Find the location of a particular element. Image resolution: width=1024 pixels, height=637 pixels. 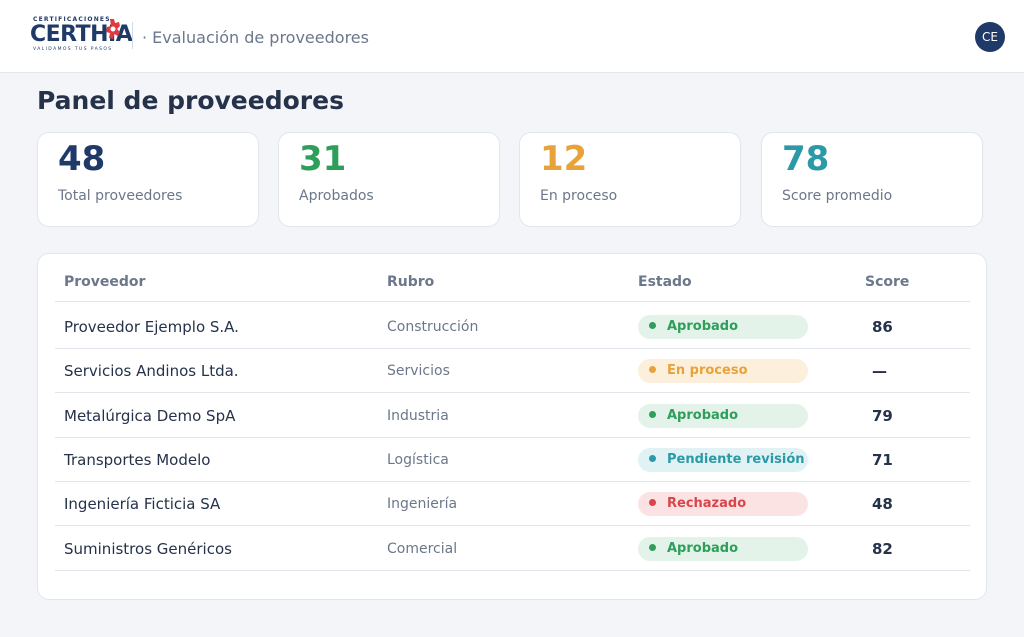

supplier-name: Metalúrgica Demo SpA is located at coordinates (150, 416).